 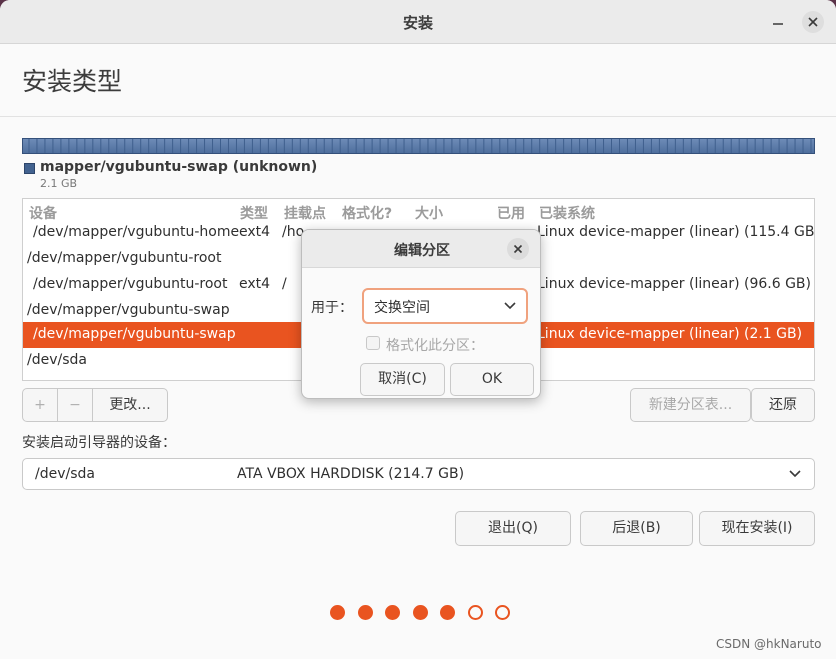 What do you see at coordinates (29, 168) in the screenshot?
I see `partition-legend-swatch` at bounding box center [29, 168].